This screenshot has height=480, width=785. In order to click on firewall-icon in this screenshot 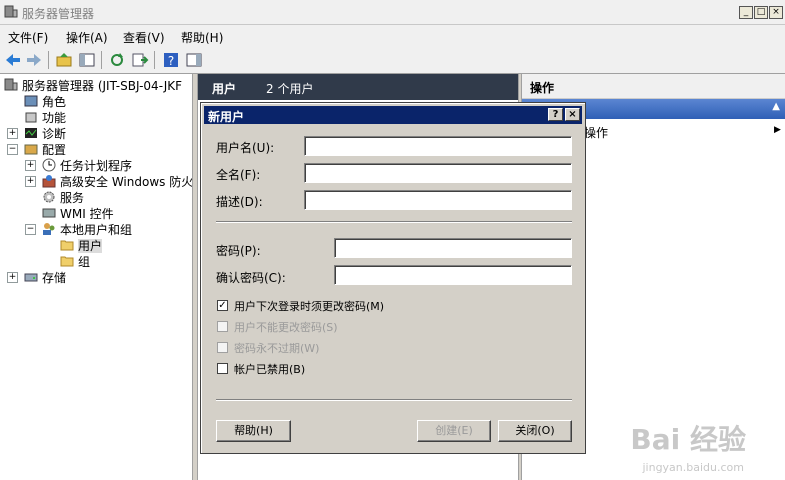, I will do `click(49, 181)`.